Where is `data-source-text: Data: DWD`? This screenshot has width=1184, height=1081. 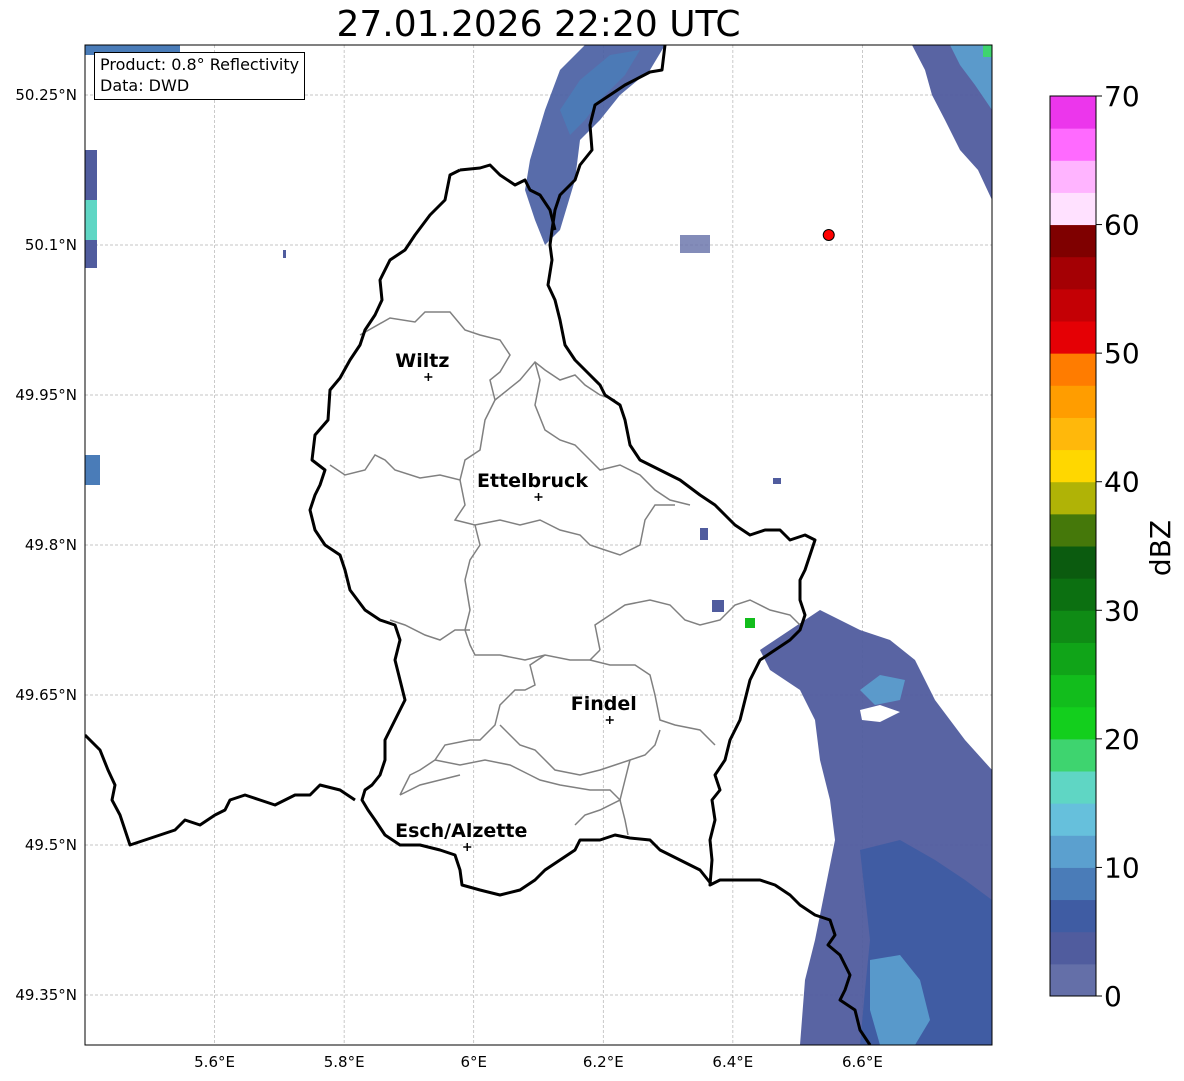
data-source-text: Data: DWD is located at coordinates (145, 85).